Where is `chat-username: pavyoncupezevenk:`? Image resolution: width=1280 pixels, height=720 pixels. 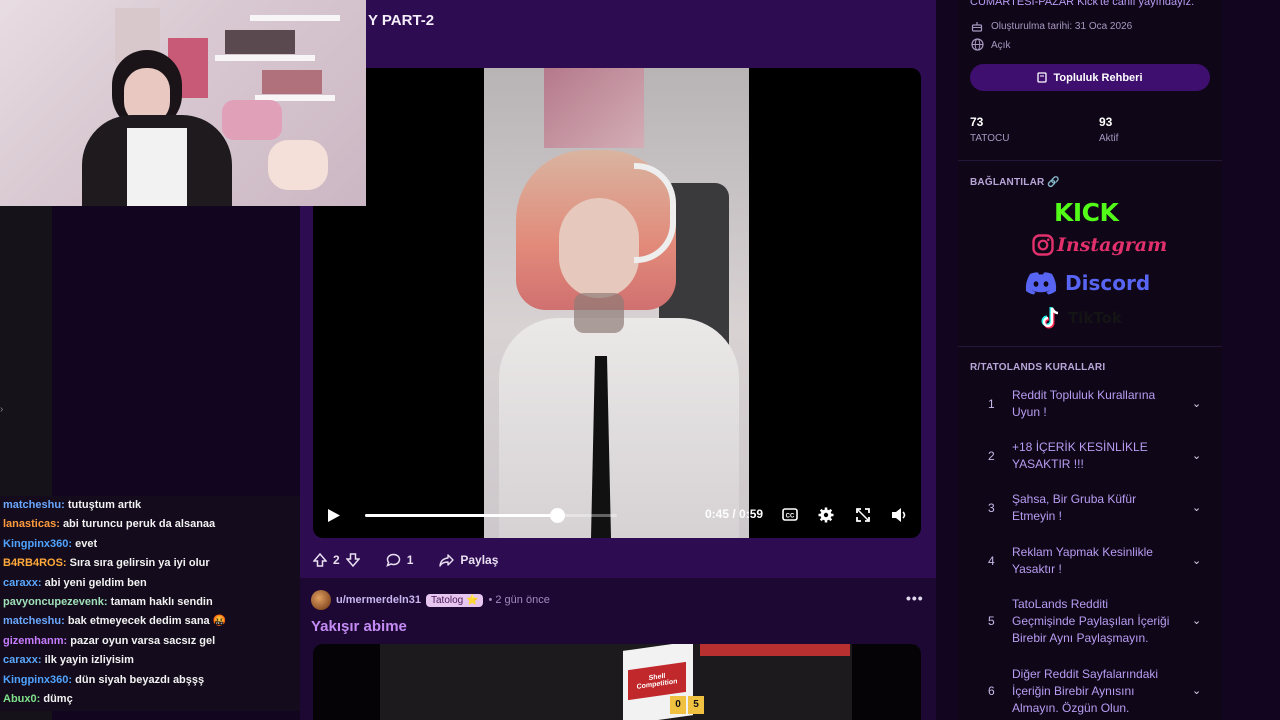 chat-username: pavyoncupezevenk: is located at coordinates (55, 602).